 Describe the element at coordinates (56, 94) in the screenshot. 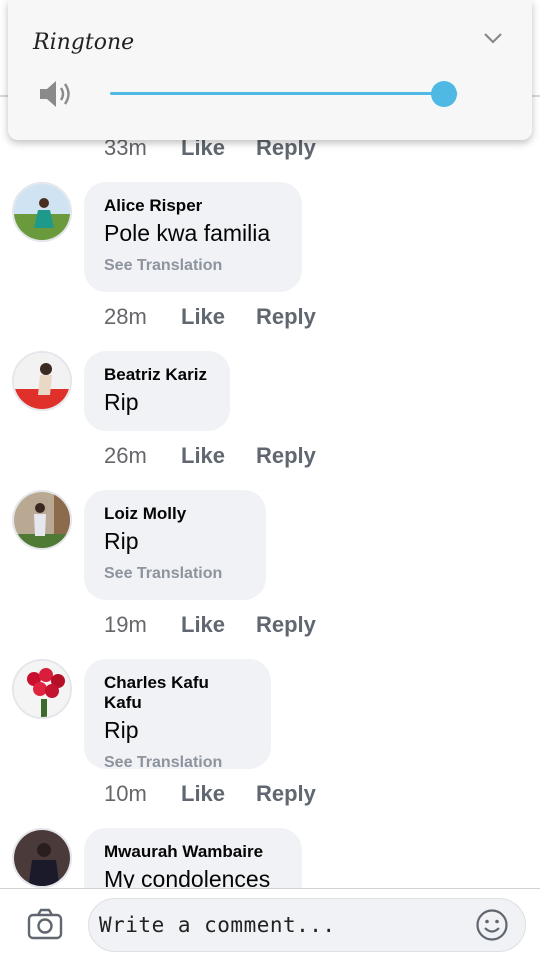

I see `speaker-icon` at that location.